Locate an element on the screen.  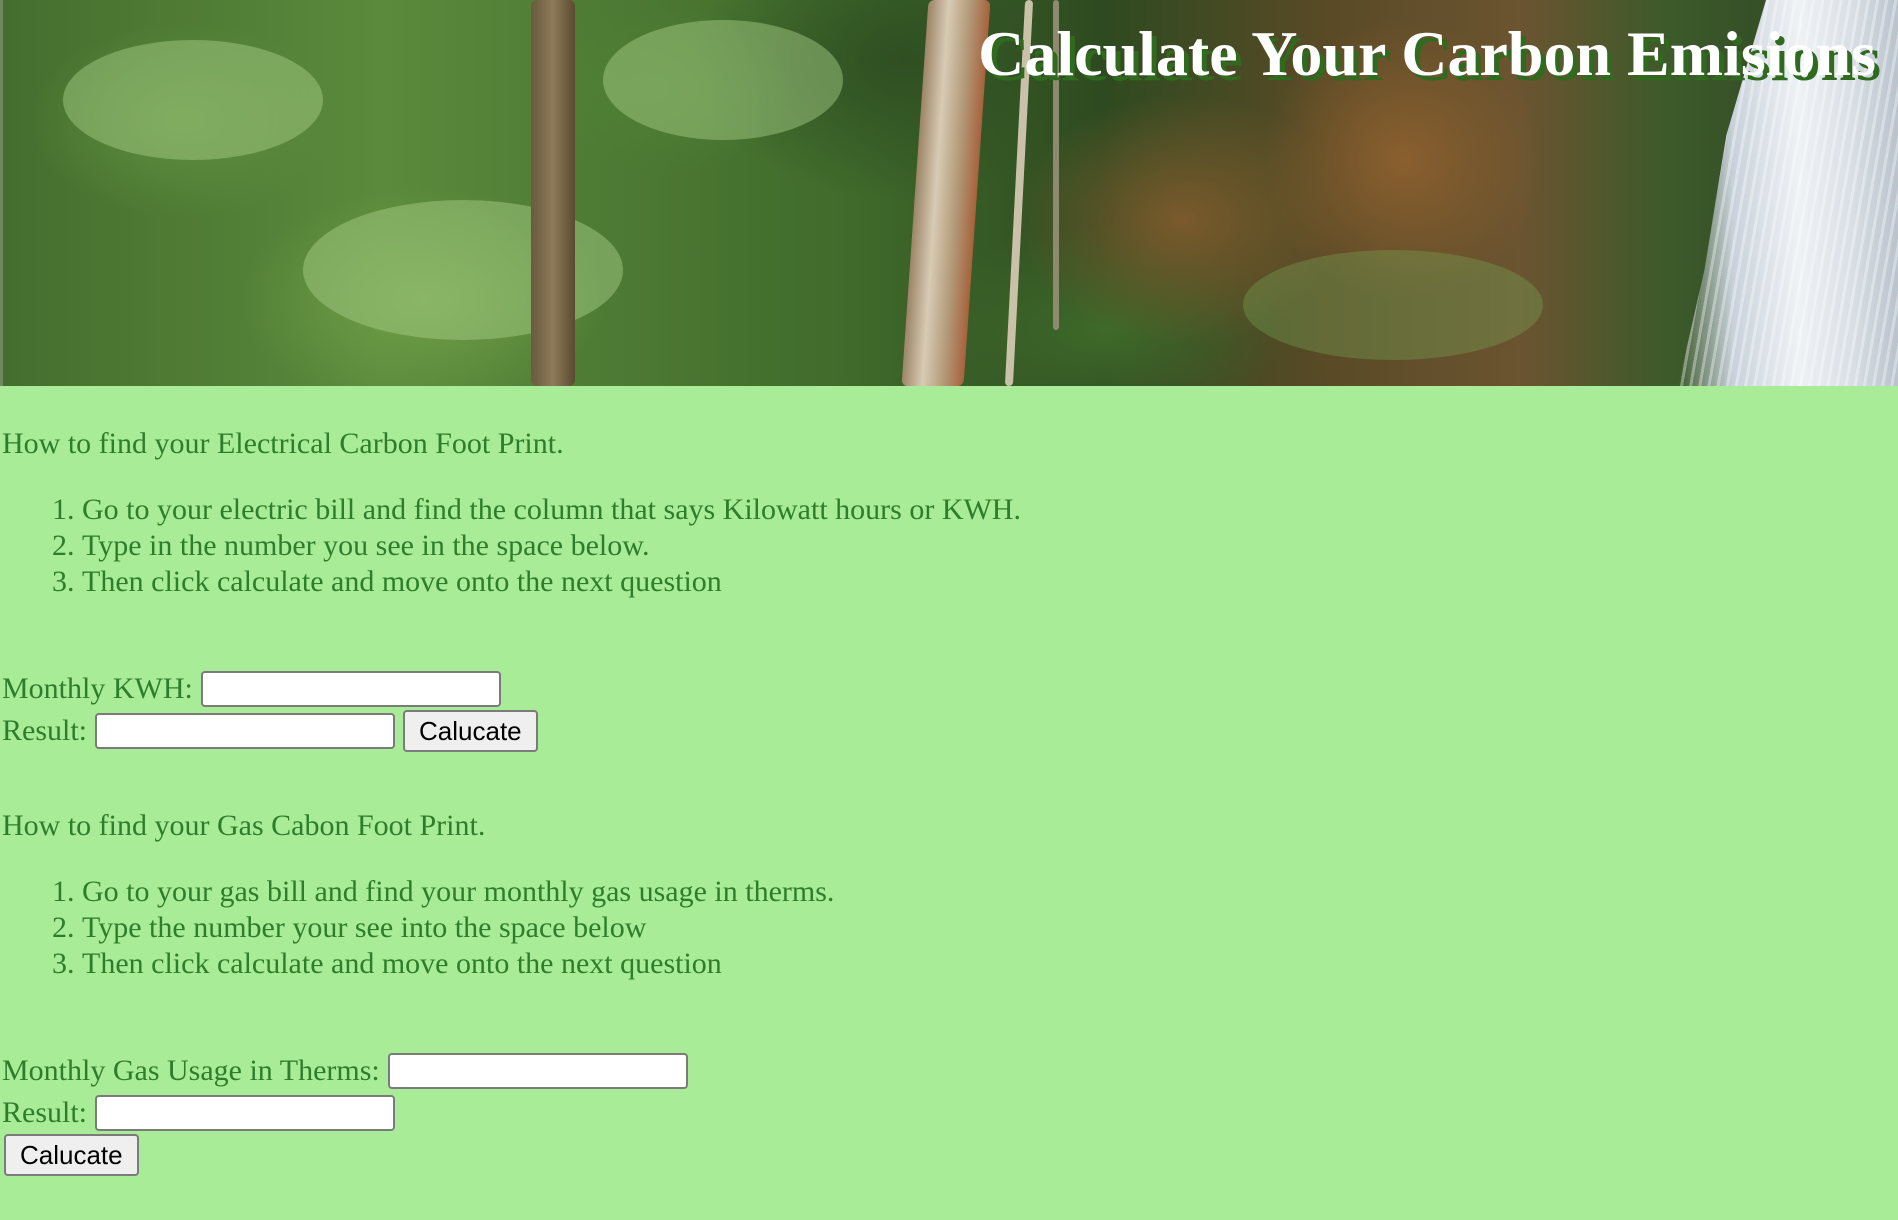
electric-result-field is located at coordinates (245, 731).